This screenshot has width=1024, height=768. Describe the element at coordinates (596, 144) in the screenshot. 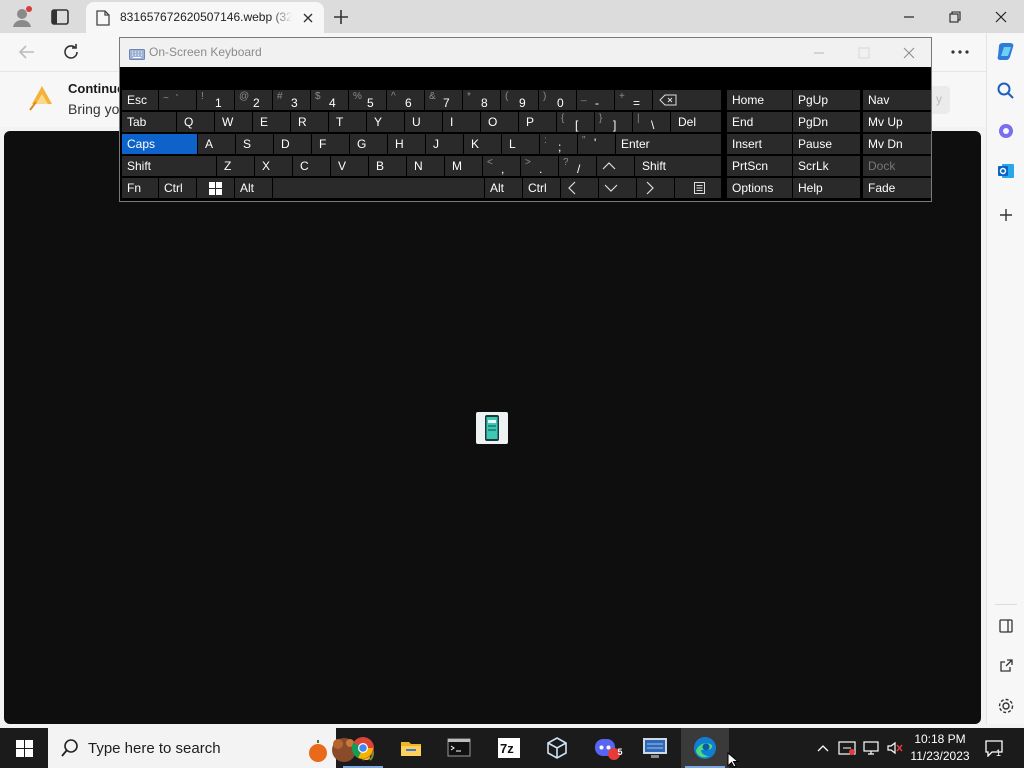

I see `key-quote: " '` at that location.